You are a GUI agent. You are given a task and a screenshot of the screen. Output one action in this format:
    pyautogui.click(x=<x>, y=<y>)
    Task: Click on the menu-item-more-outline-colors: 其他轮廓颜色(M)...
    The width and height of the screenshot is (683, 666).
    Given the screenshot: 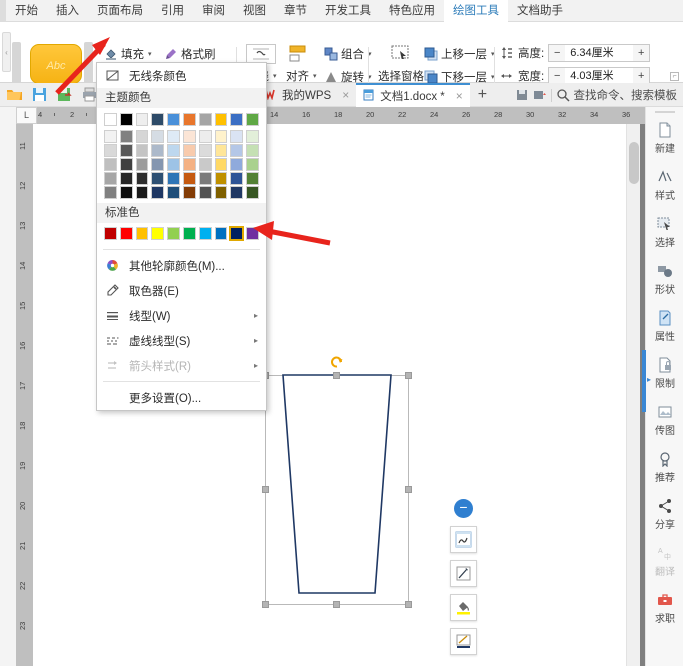 What is the action you would take?
    pyautogui.click(x=181, y=265)
    